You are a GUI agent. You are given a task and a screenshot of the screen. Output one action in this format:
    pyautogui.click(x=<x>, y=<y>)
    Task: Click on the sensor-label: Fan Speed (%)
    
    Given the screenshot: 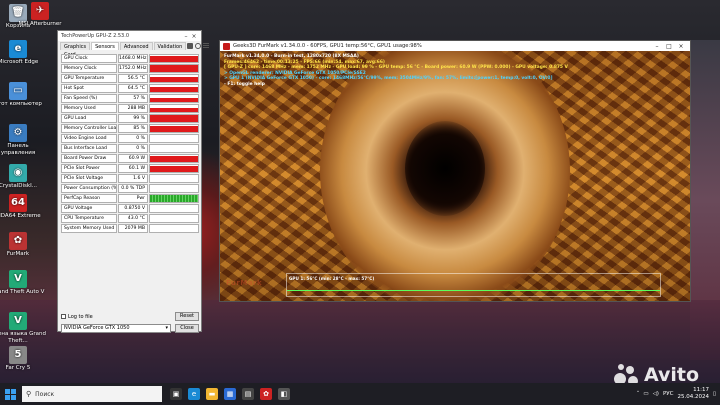 What is the action you would take?
    pyautogui.click(x=89, y=98)
    